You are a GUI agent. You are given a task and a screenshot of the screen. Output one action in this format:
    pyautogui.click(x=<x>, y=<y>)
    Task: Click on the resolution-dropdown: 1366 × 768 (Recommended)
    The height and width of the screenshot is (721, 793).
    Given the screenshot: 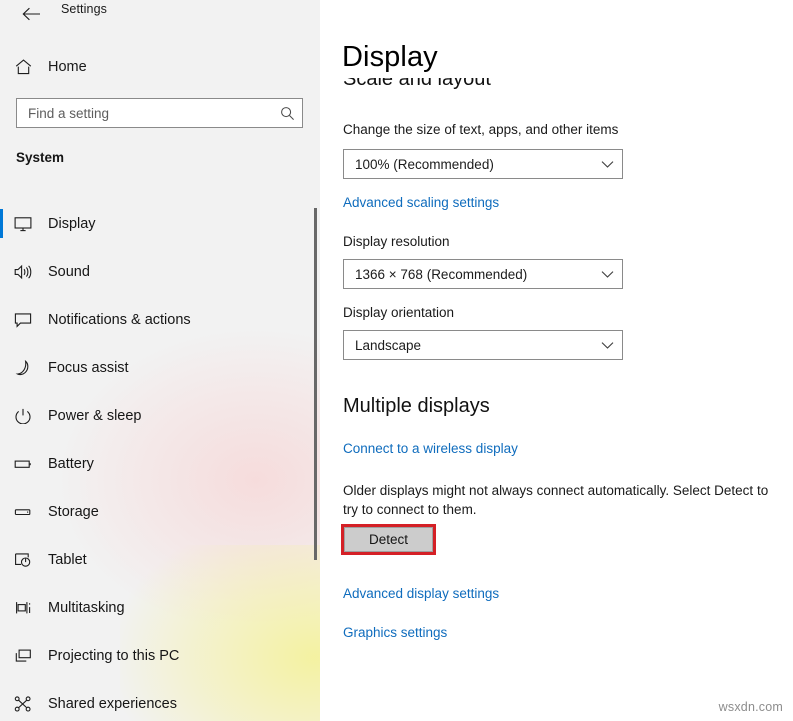 What is the action you would take?
    pyautogui.click(x=483, y=274)
    